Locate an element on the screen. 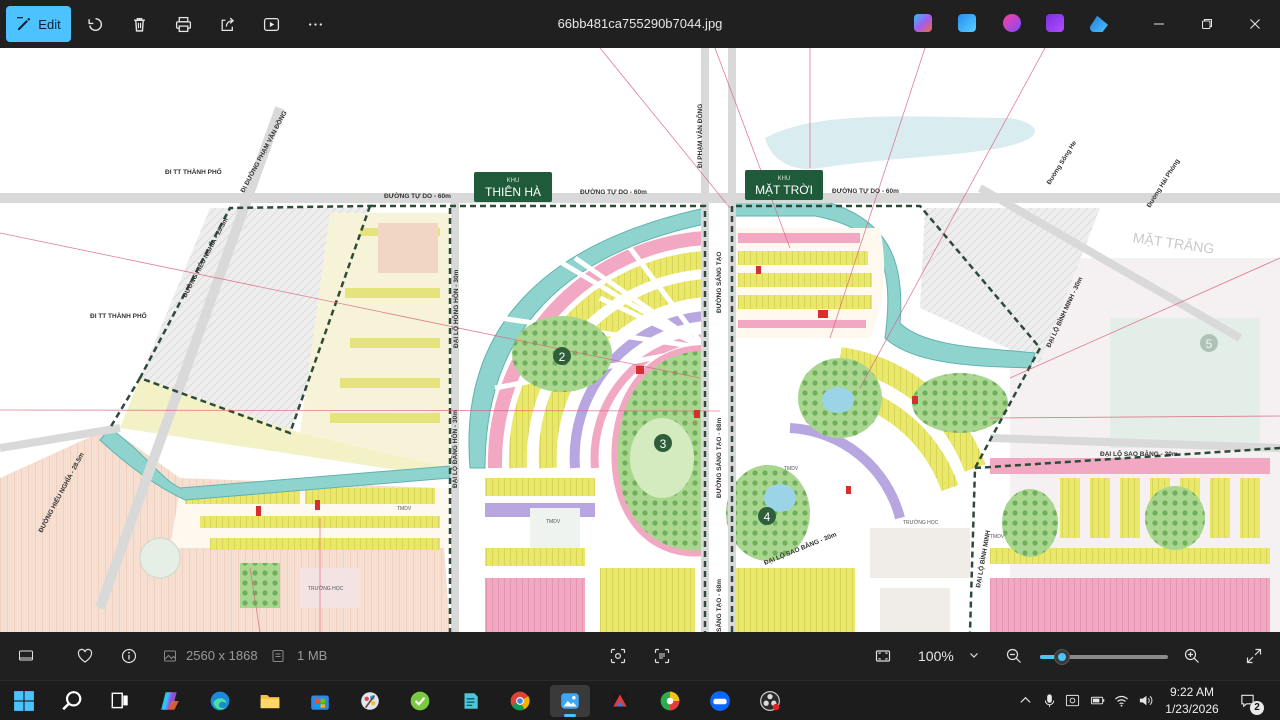 This screenshot has width=1280, height=720. battery-icon is located at coordinates (1097, 700).